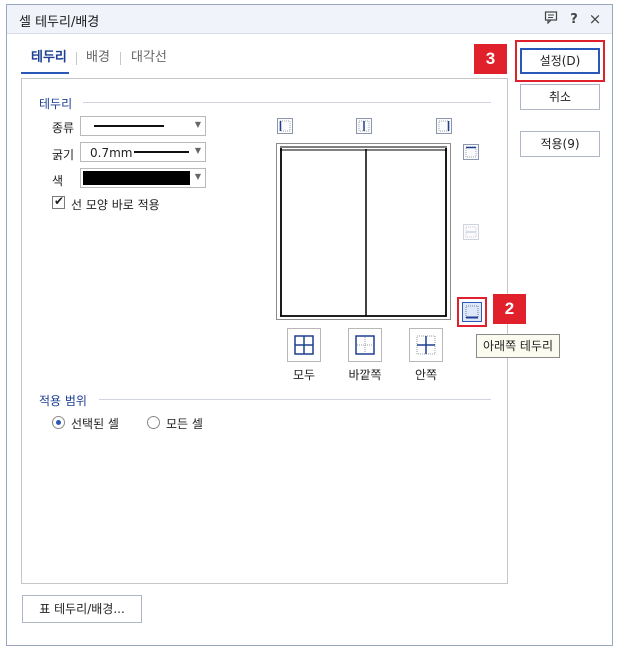  Describe the element at coordinates (560, 97) in the screenshot. I see `cancel-button: 취소` at that location.